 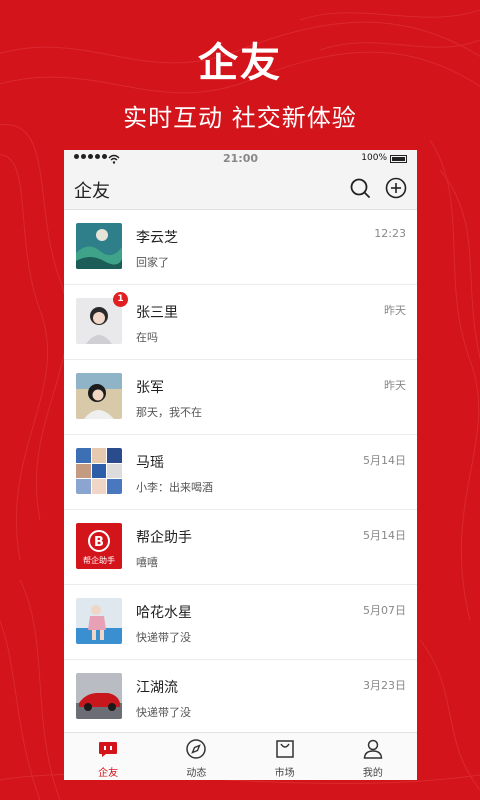 What do you see at coordinates (108, 749) in the screenshot?
I see `chat-bubble-icon` at bounding box center [108, 749].